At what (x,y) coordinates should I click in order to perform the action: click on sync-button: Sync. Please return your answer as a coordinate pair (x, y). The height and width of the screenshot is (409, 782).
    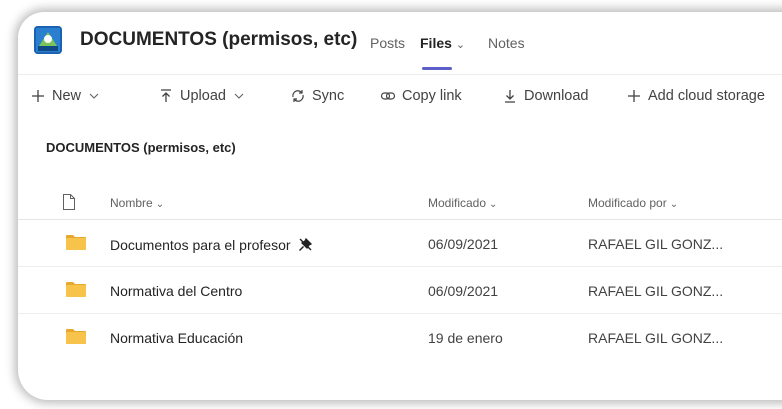
    Looking at the image, I should click on (317, 96).